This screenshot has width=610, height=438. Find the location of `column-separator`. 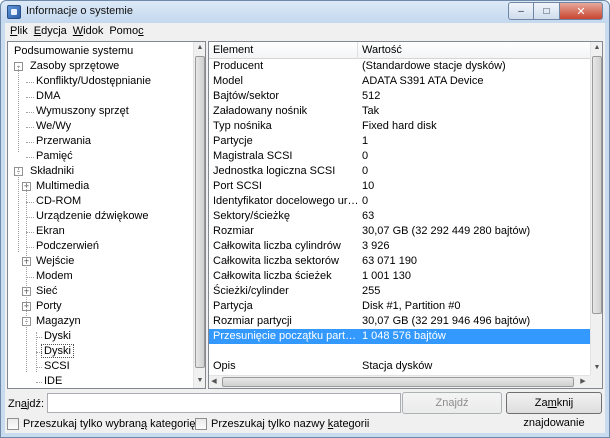

column-separator is located at coordinates (357, 50).